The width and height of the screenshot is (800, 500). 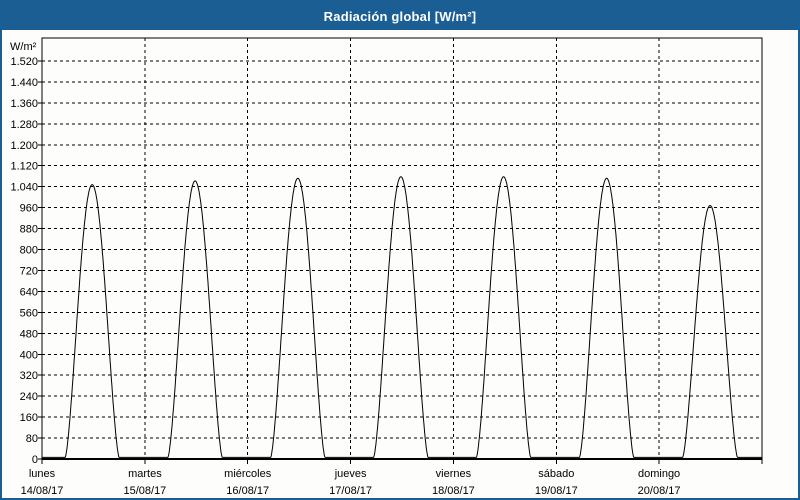 What do you see at coordinates (659, 491) in the screenshot?
I see `x-date-label: 20/08/17` at bounding box center [659, 491].